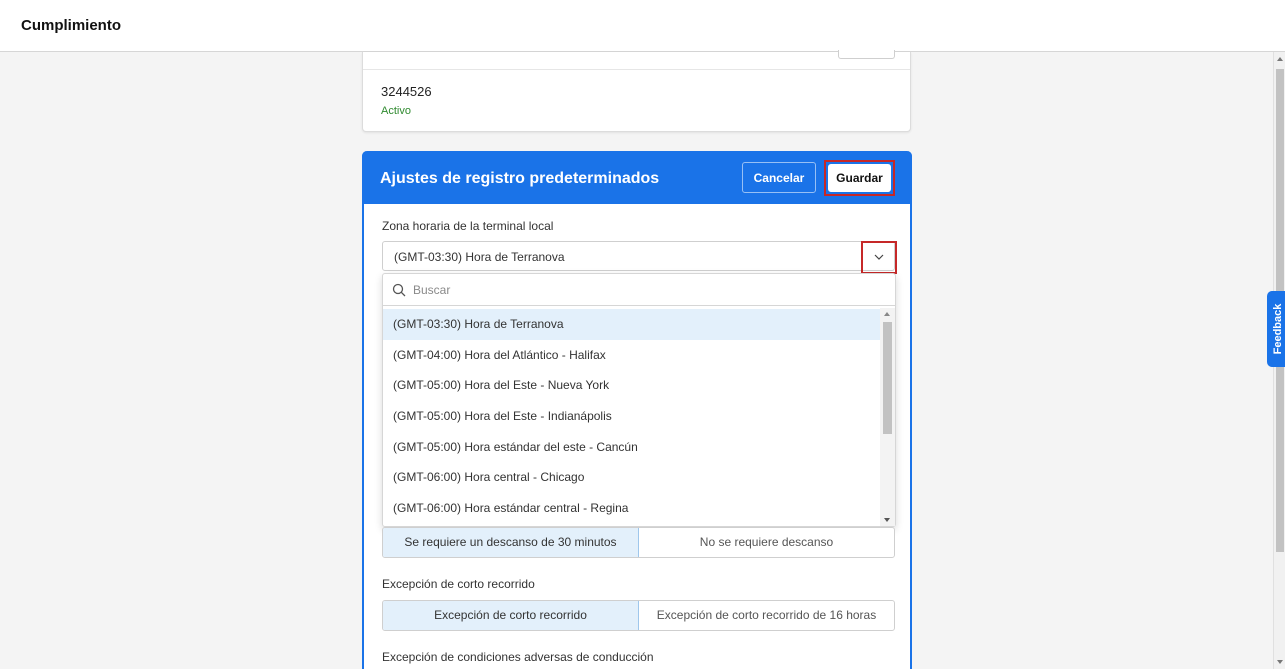 The height and width of the screenshot is (669, 1285). I want to click on timezone-option: (GMT-03:30) Hora de Terranova, so click(631, 324).